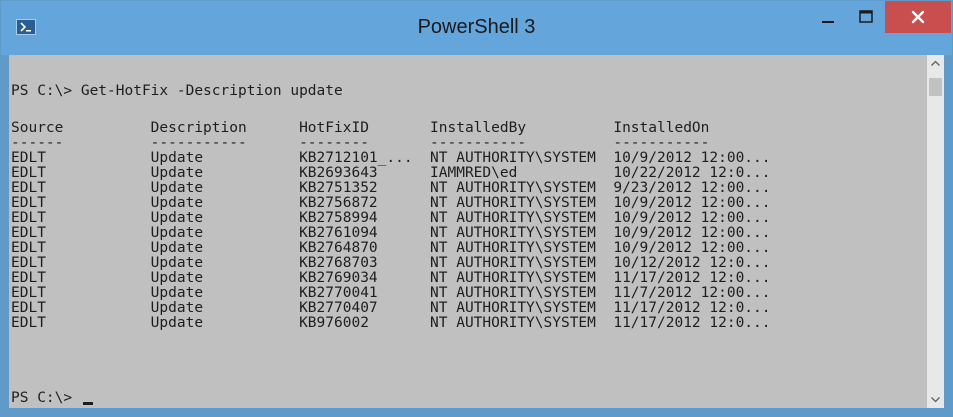  I want to click on maximize-button, so click(866, 17).